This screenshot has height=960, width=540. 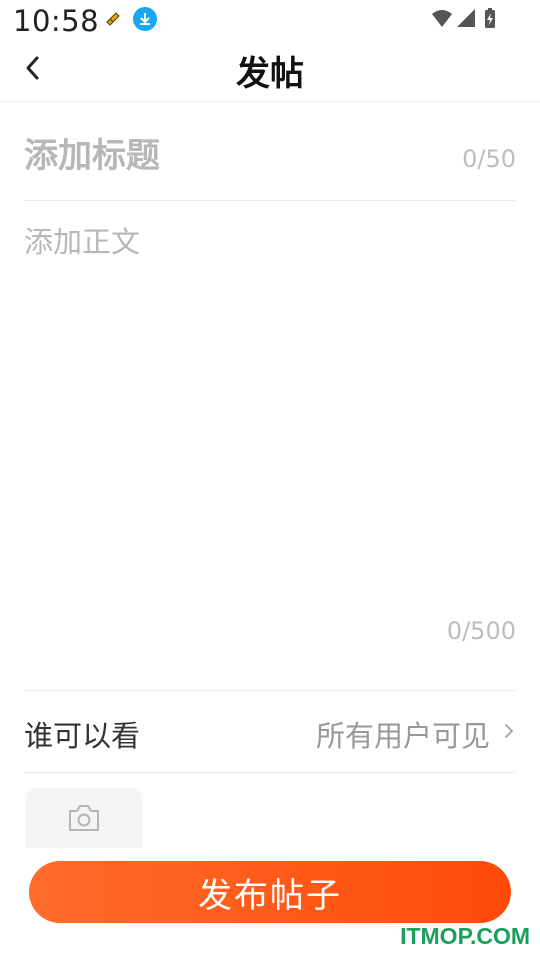 I want to click on title-row: 0/50, so click(x=270, y=151).